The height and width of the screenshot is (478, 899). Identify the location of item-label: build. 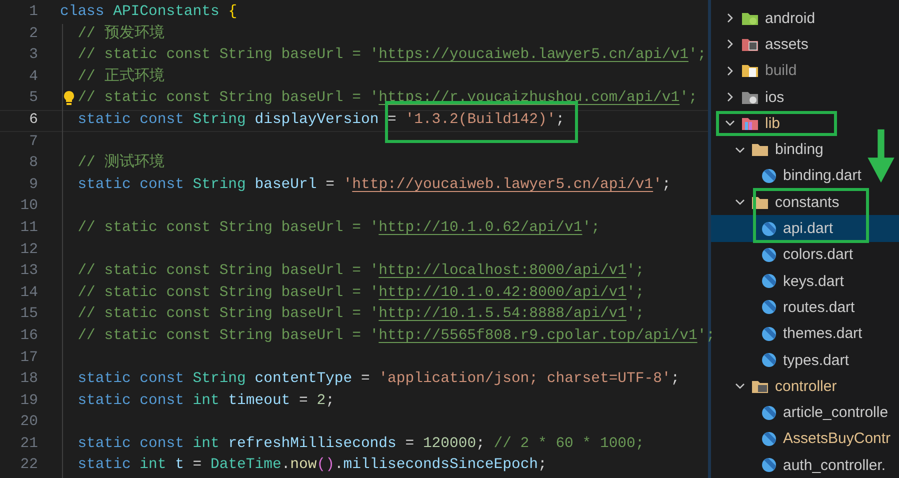
(781, 71).